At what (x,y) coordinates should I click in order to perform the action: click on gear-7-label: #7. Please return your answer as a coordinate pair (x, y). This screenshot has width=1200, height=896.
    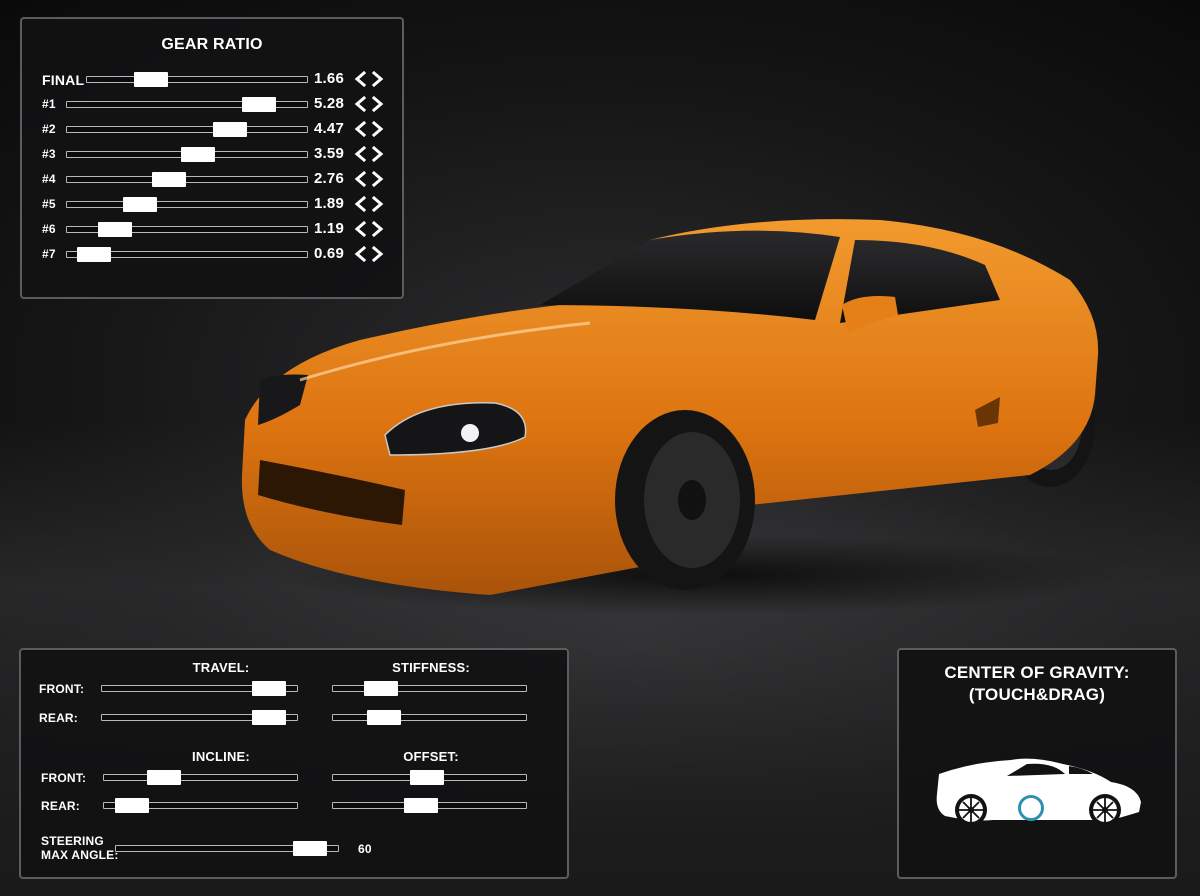
    Looking at the image, I should click on (49, 254).